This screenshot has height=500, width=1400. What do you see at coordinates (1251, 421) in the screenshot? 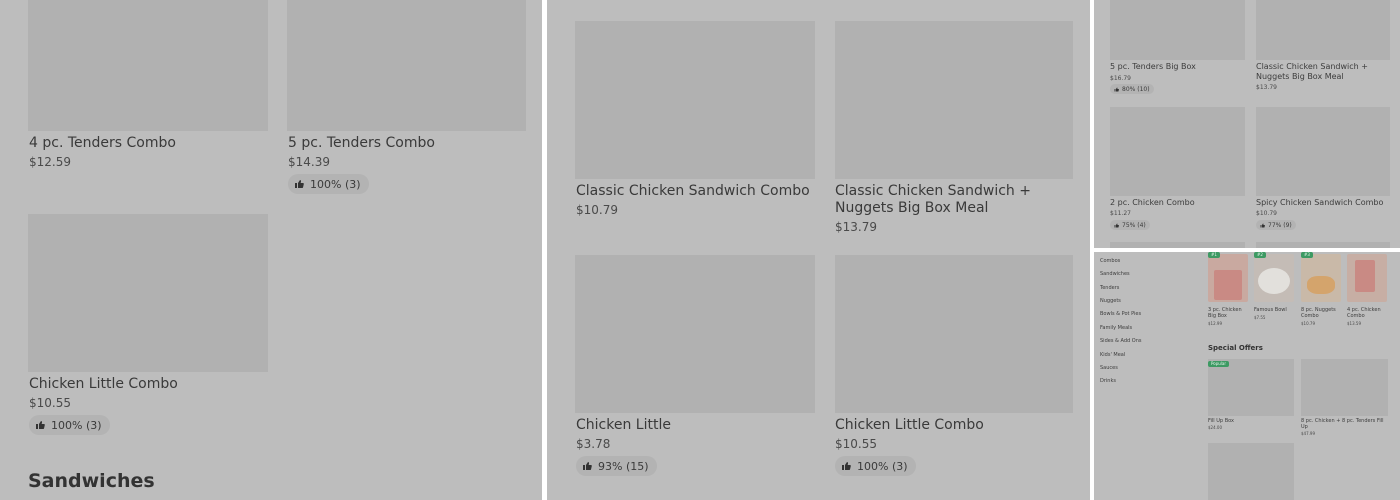
I see `special-offer-title: Fill Up Box` at bounding box center [1251, 421].